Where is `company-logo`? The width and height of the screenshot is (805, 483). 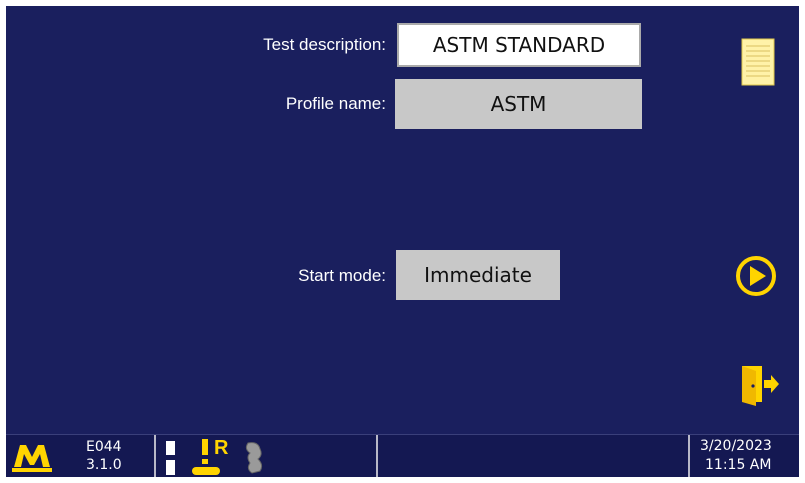
company-logo is located at coordinates (32, 458).